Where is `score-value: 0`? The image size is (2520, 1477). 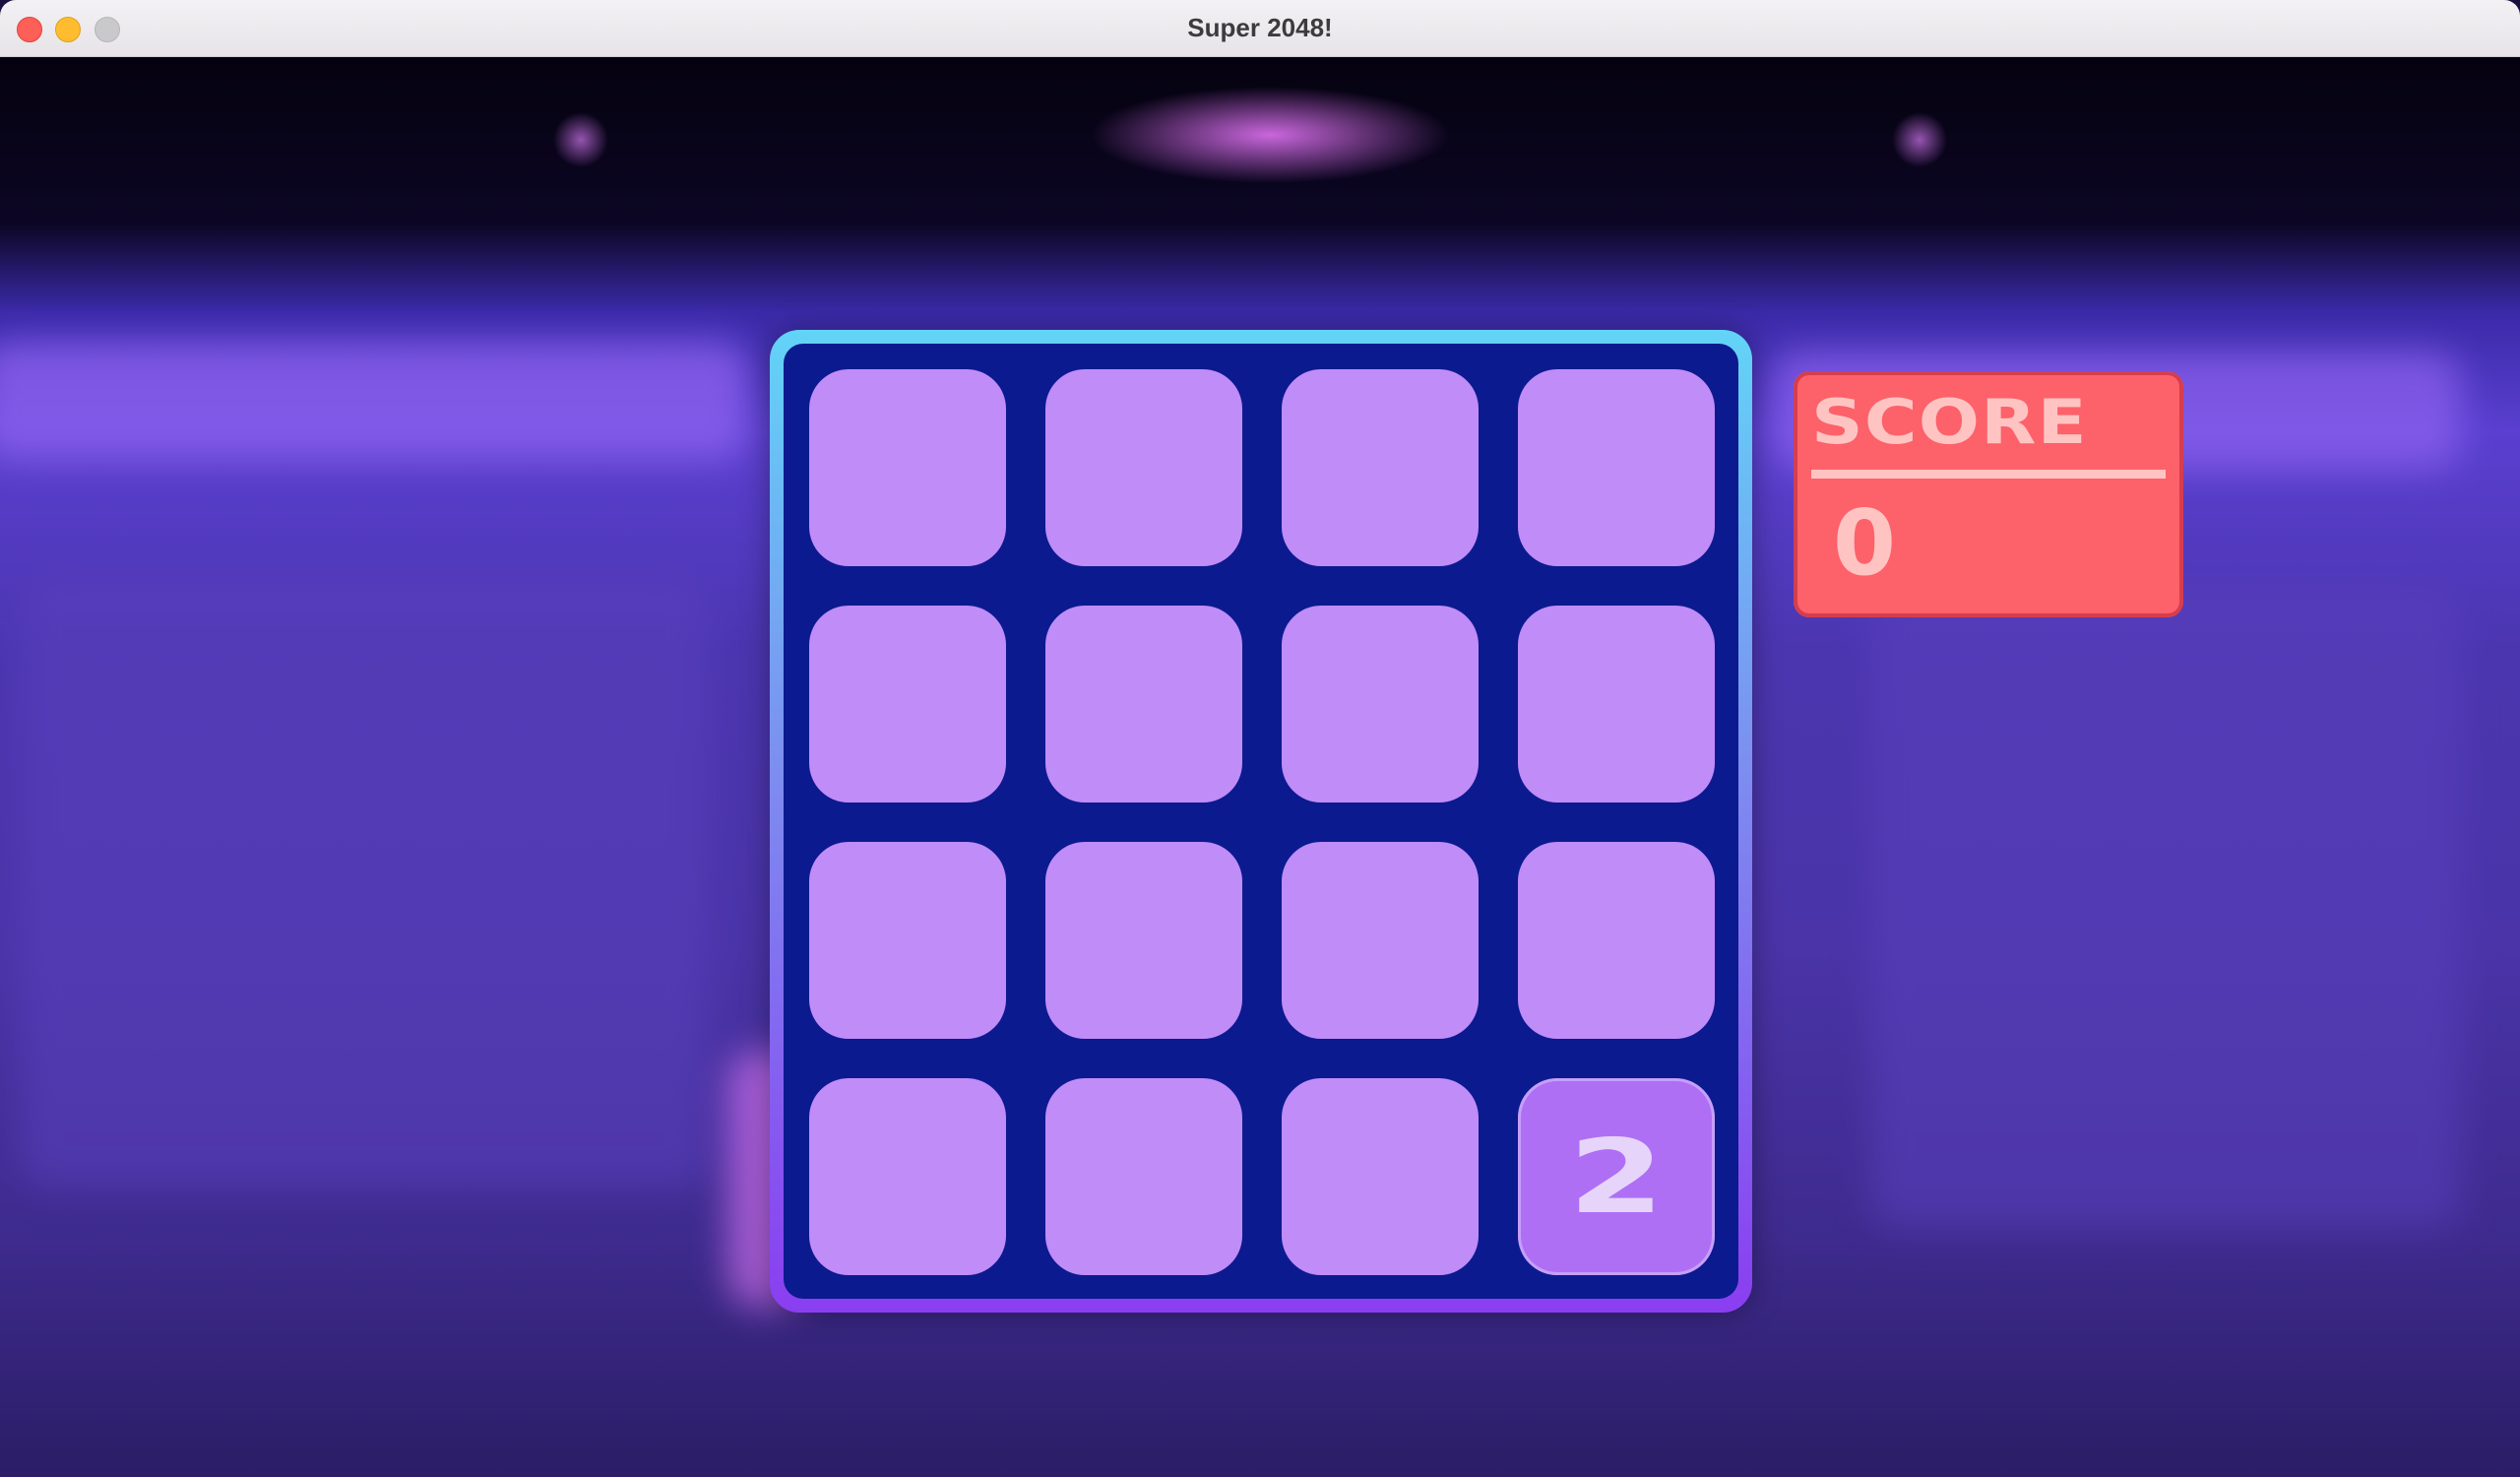 score-value: 0 is located at coordinates (1865, 543).